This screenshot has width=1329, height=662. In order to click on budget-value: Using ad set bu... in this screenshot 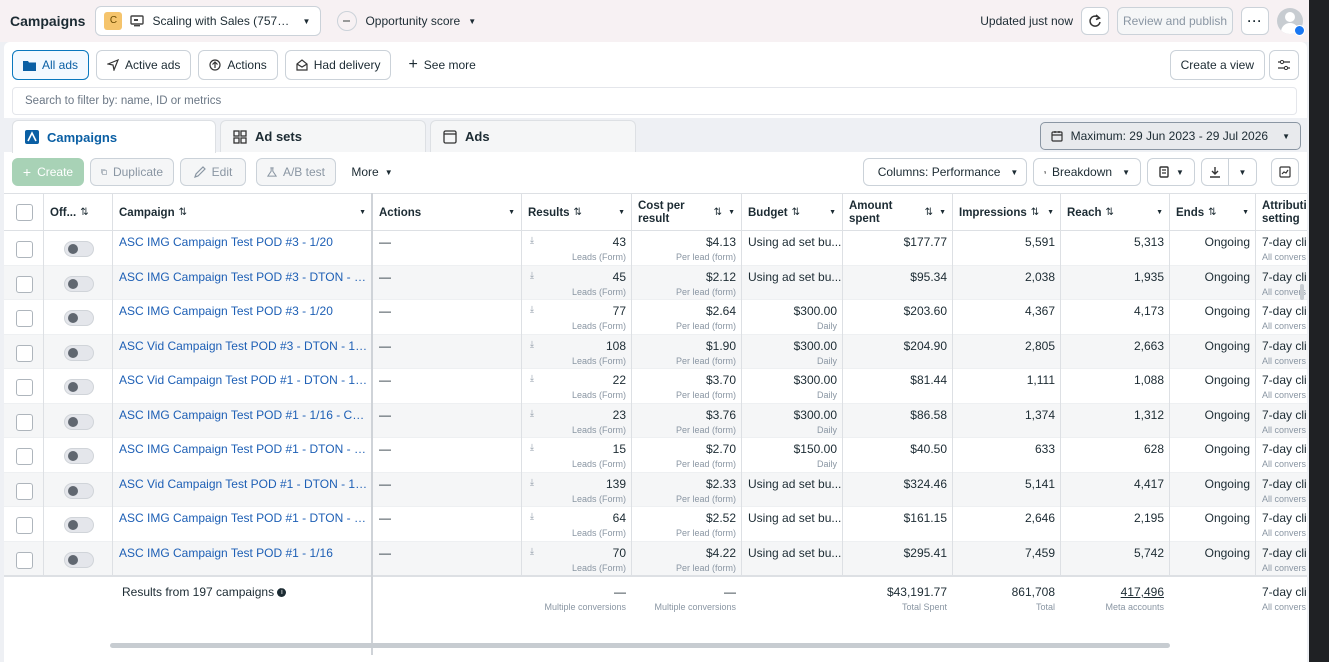, I will do `click(795, 552)`.